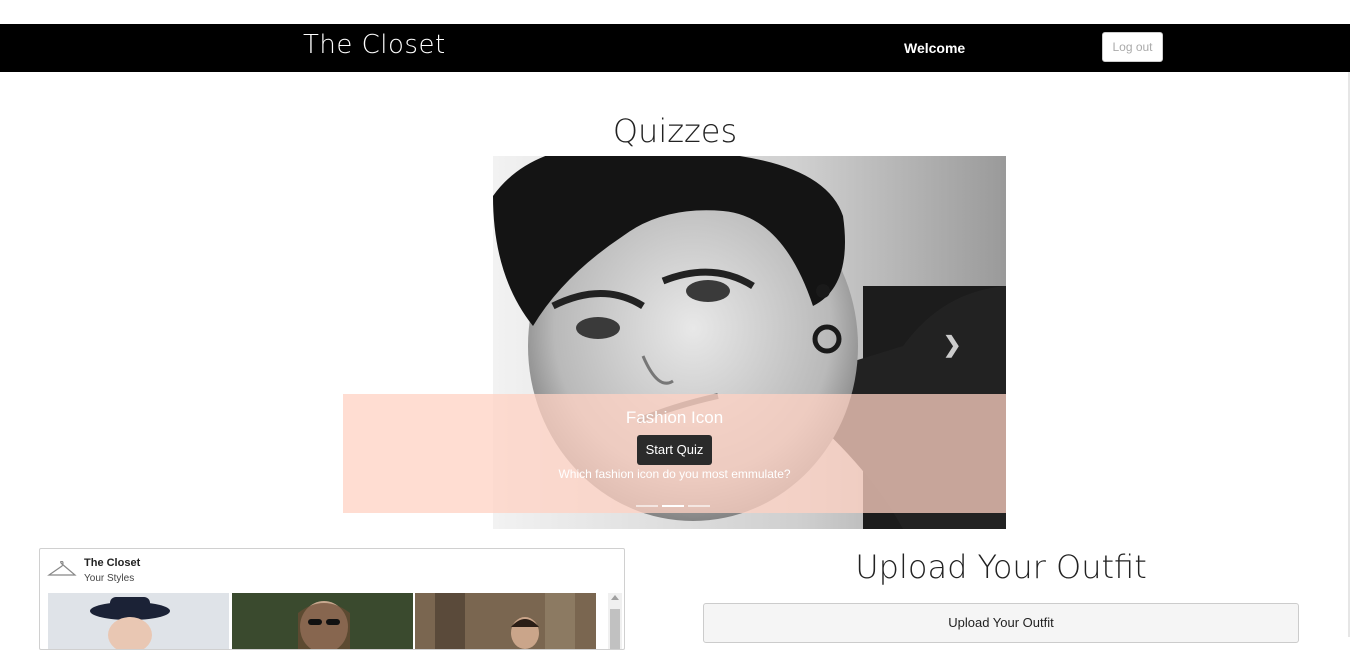  I want to click on slide-title: Fashion Icon, so click(674, 417).